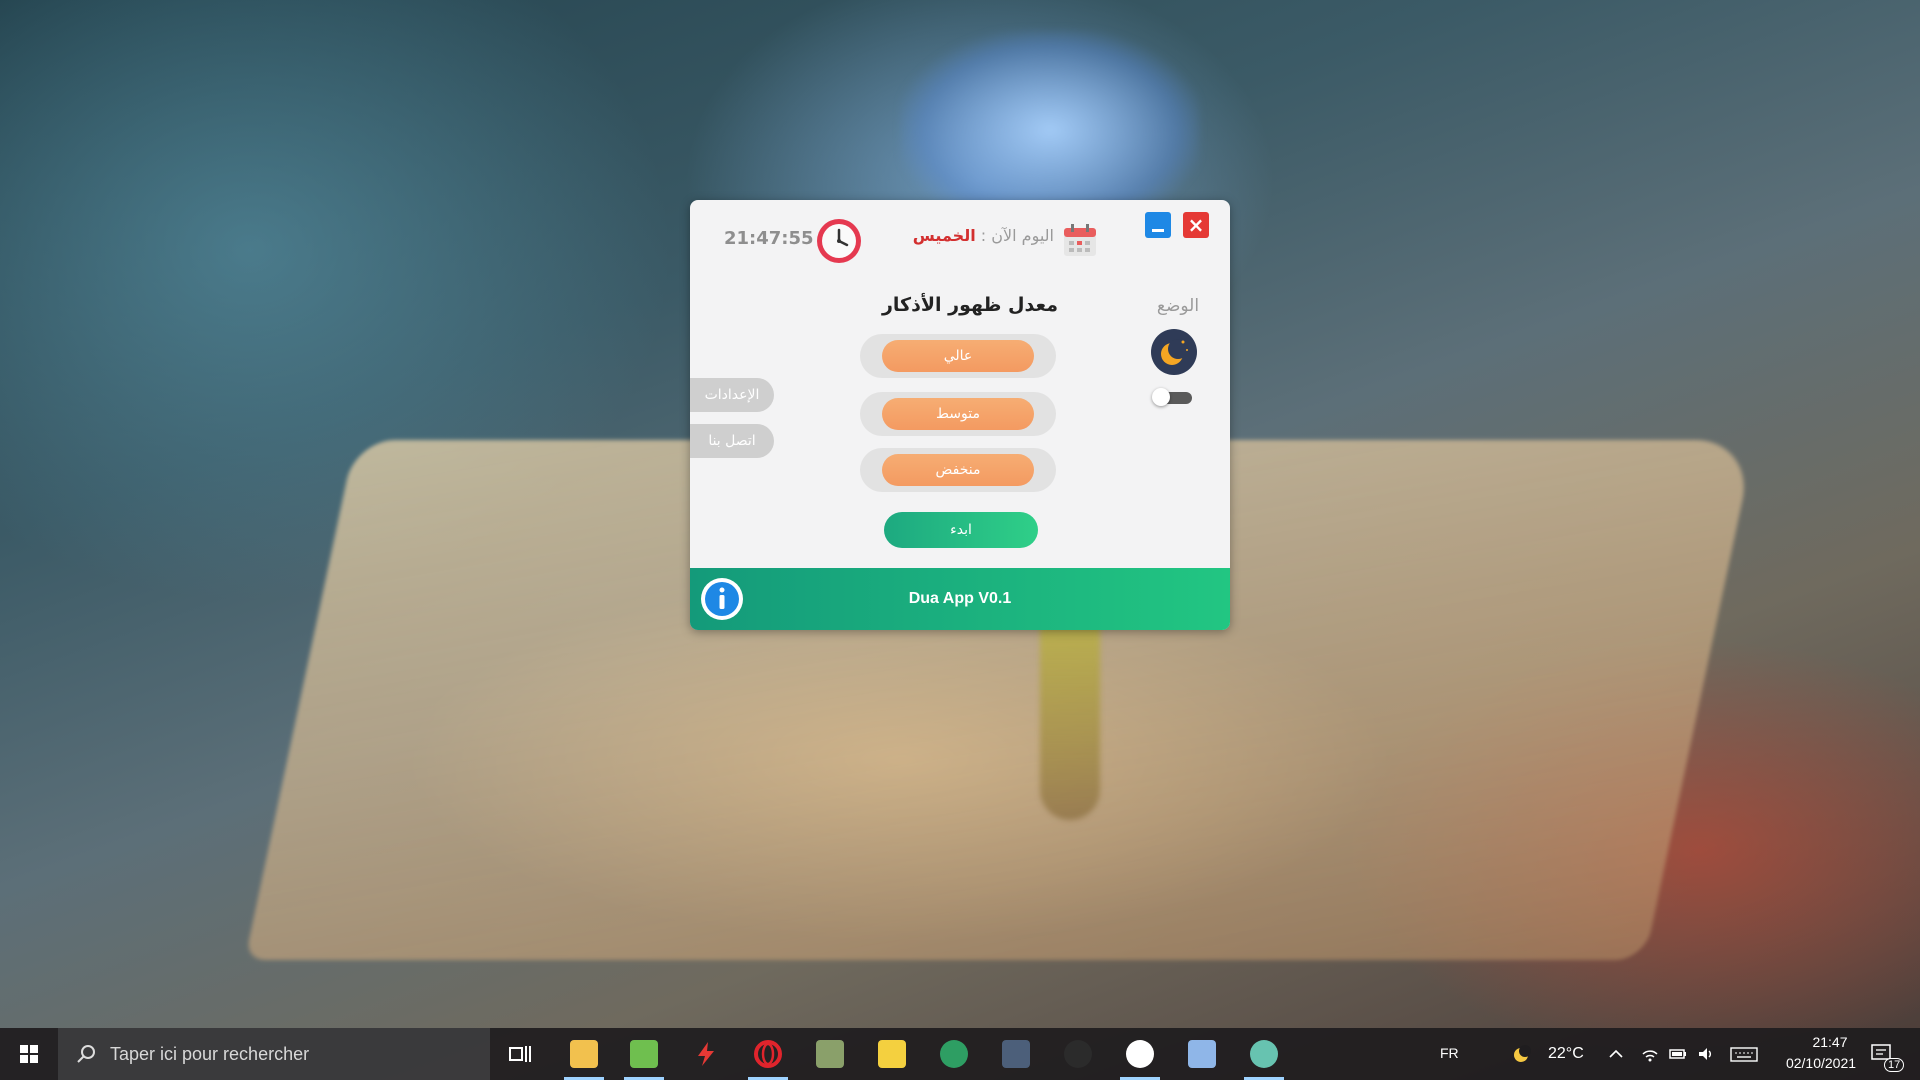  Describe the element at coordinates (969, 305) in the screenshot. I see `frequency-title: معدل ظهور الأذكار` at that location.